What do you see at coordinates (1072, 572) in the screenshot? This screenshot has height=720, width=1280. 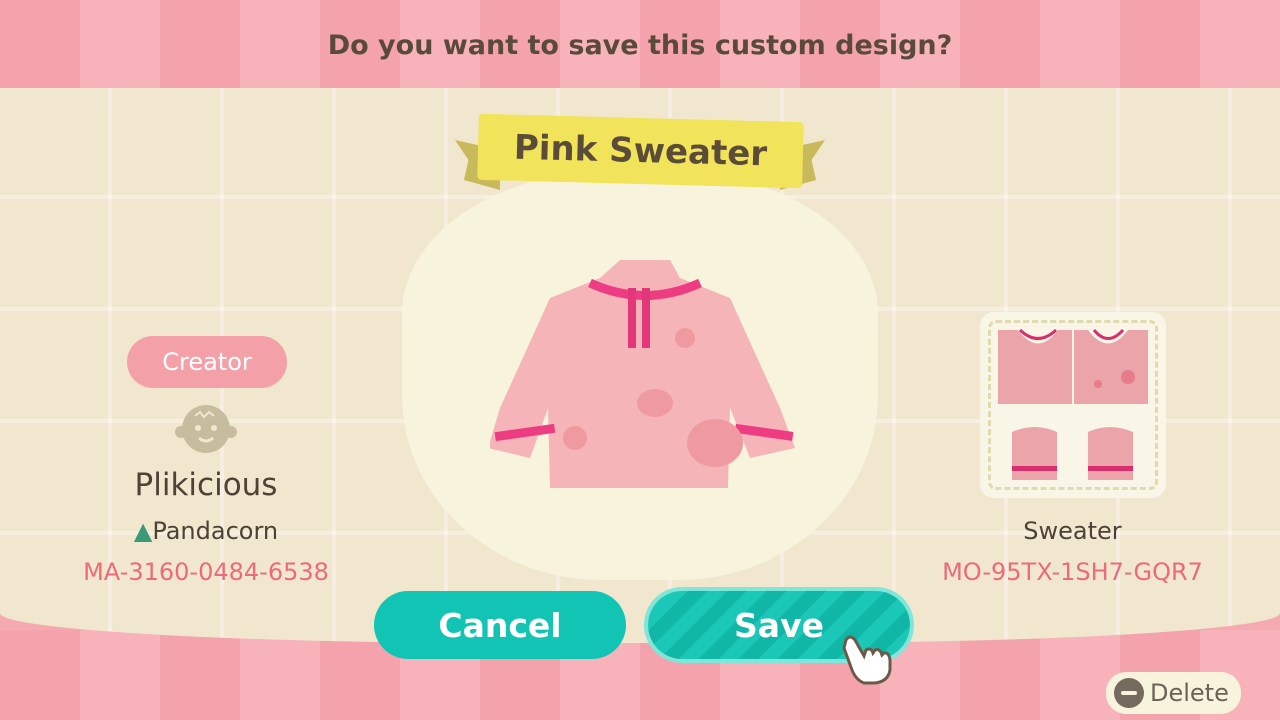 I see `design-code: MO-95TX-1SH7-GQR7` at bounding box center [1072, 572].